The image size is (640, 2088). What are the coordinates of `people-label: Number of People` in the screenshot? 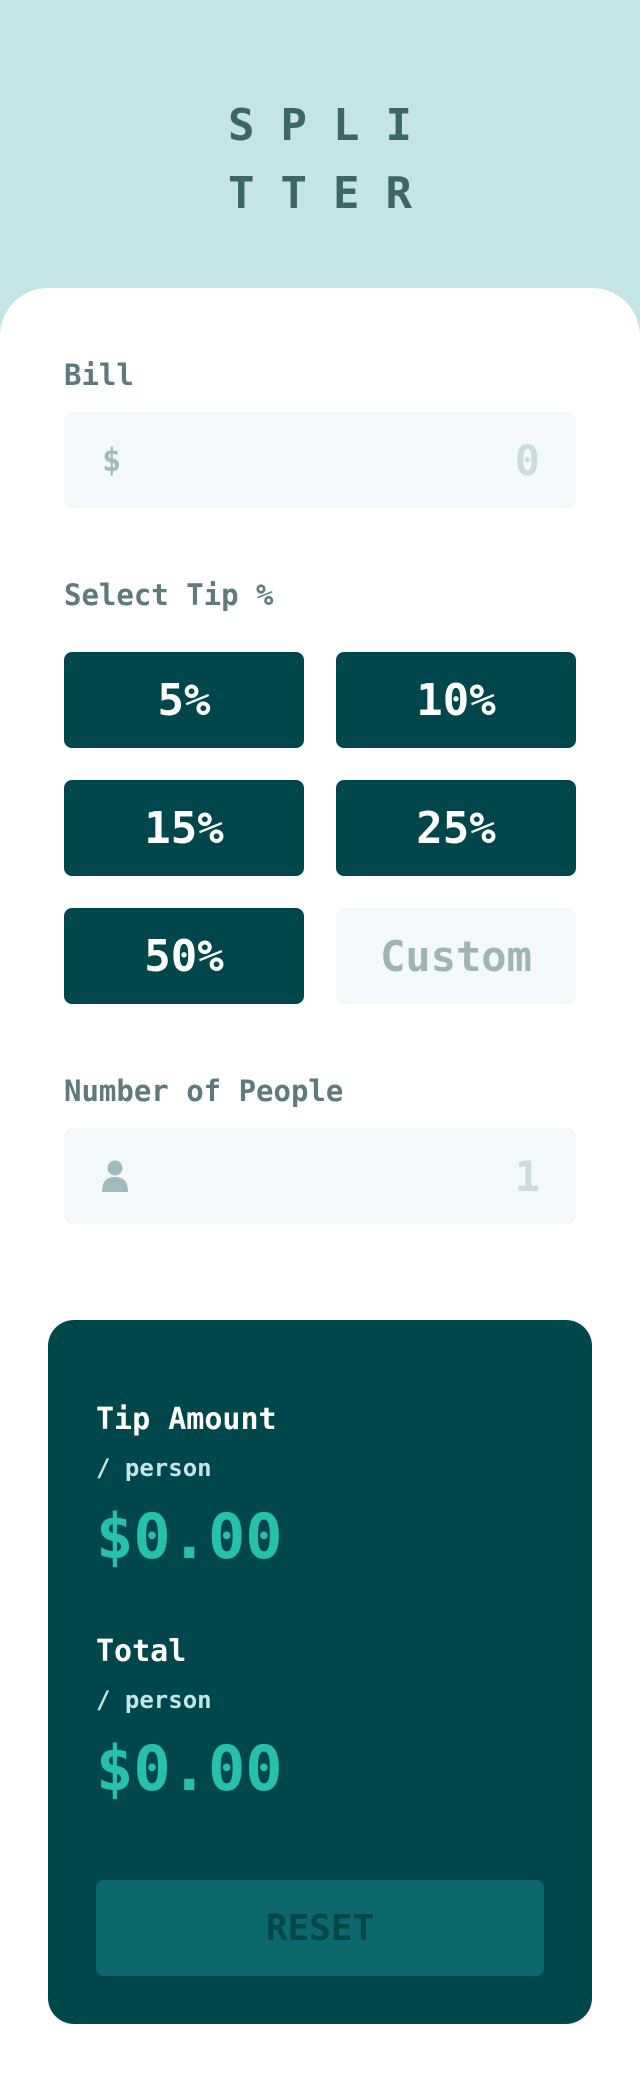 It's located at (204, 1091).